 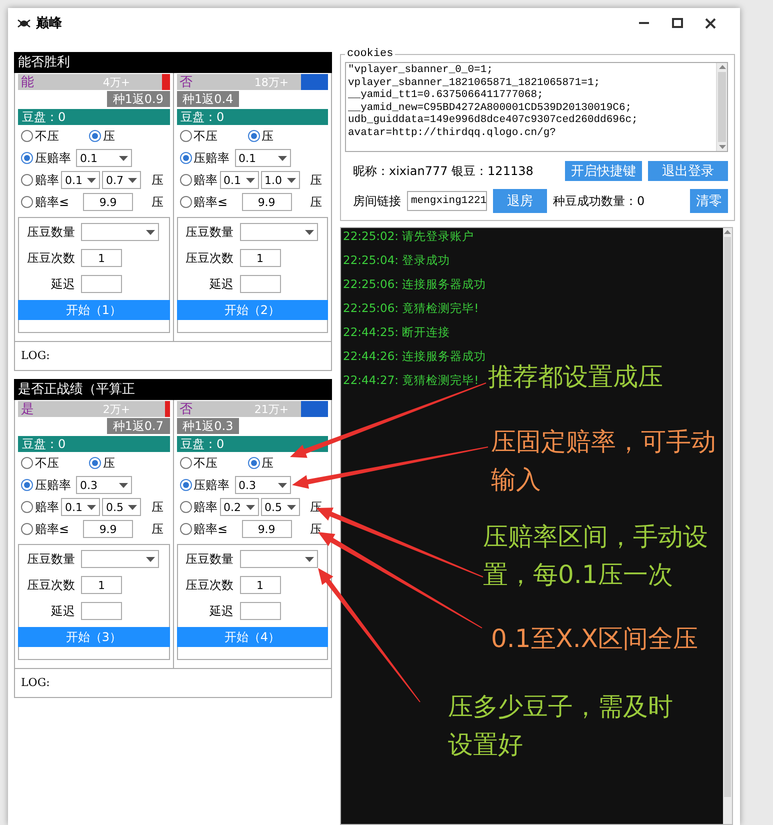 I want to click on dropdown: 0.7, so click(x=121, y=180).